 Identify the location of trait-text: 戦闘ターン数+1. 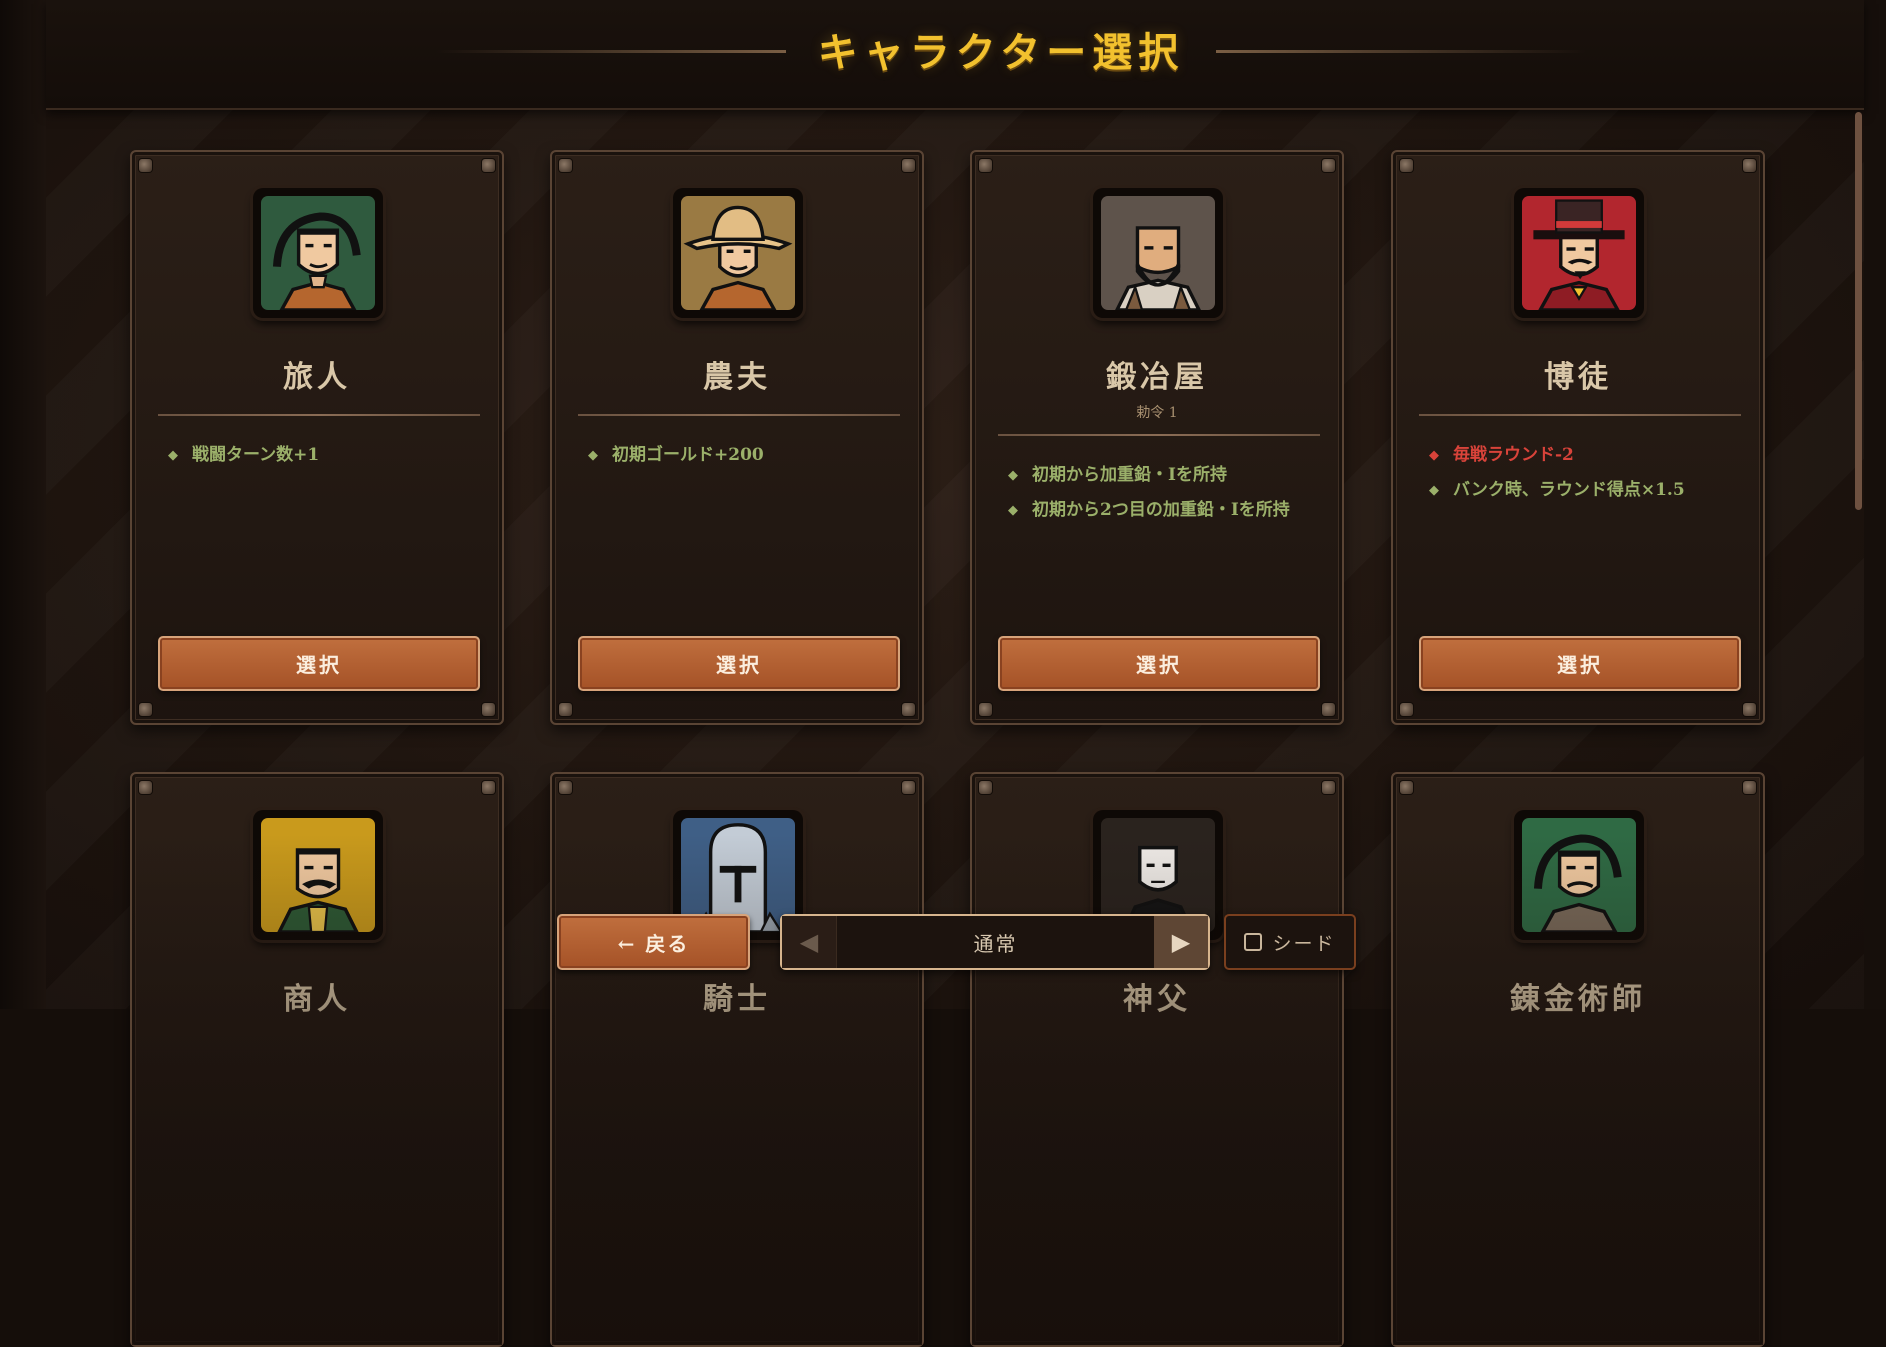
(256, 455).